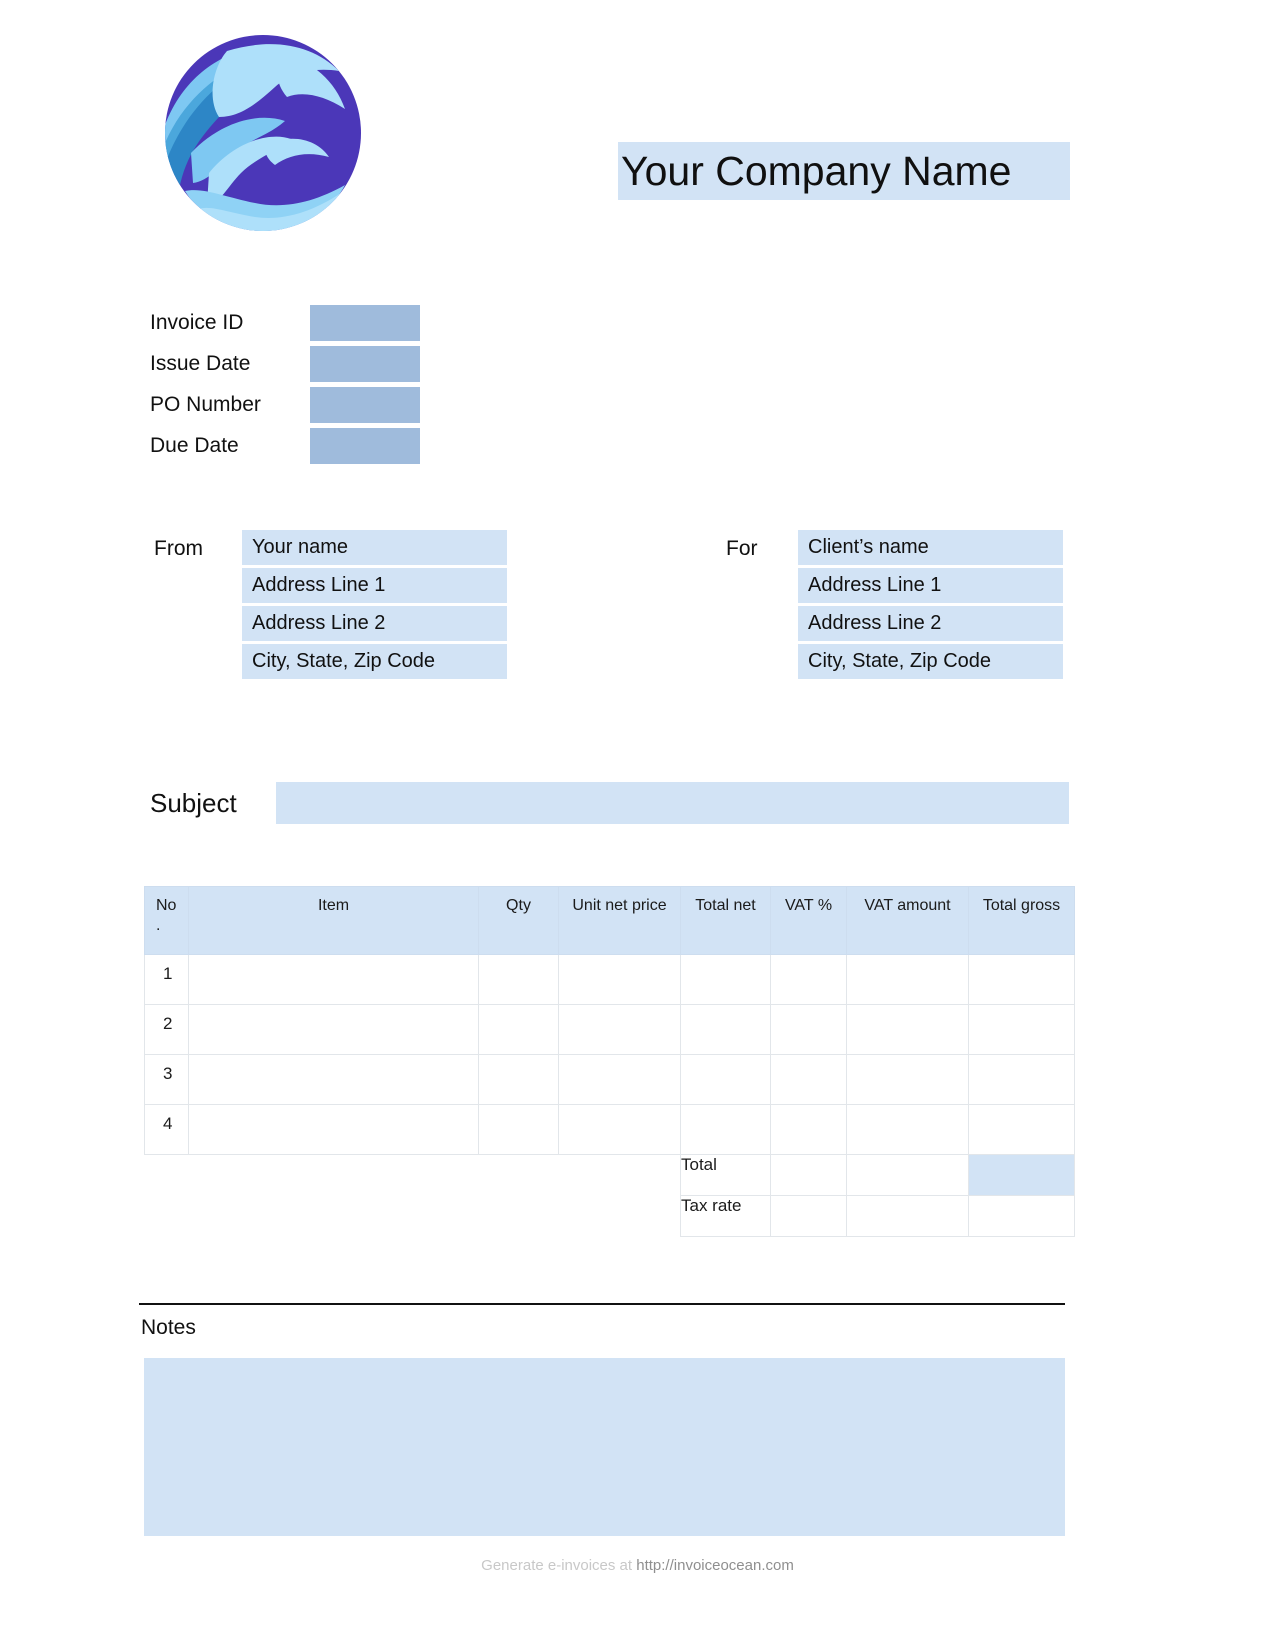 The height and width of the screenshot is (1650, 1275). I want to click on column-header-vat-amount: VAT amount, so click(907, 920).